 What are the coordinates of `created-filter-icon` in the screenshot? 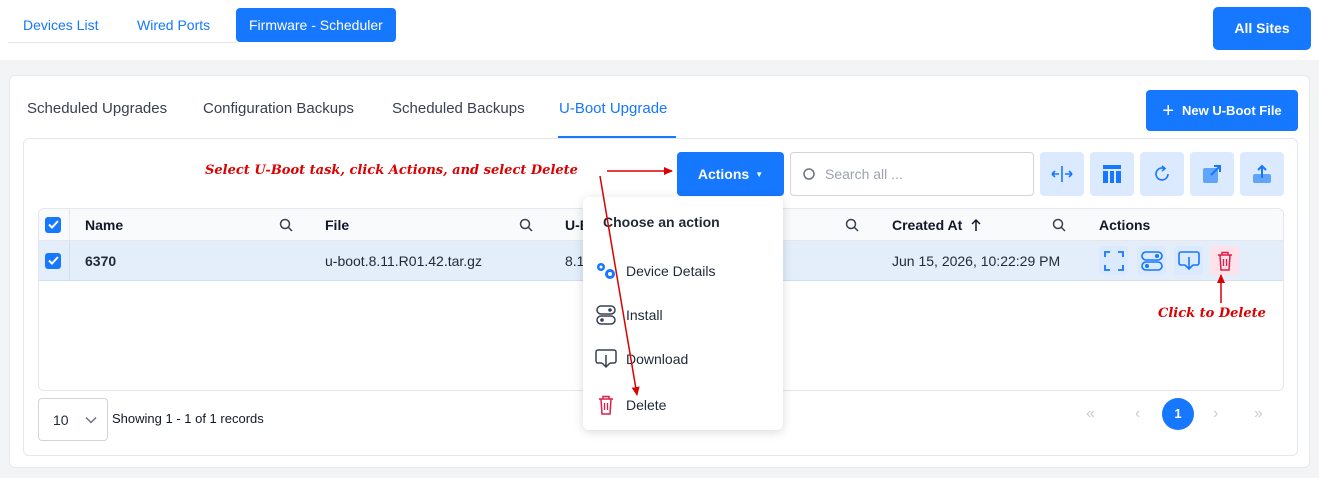 It's located at (1059, 224).